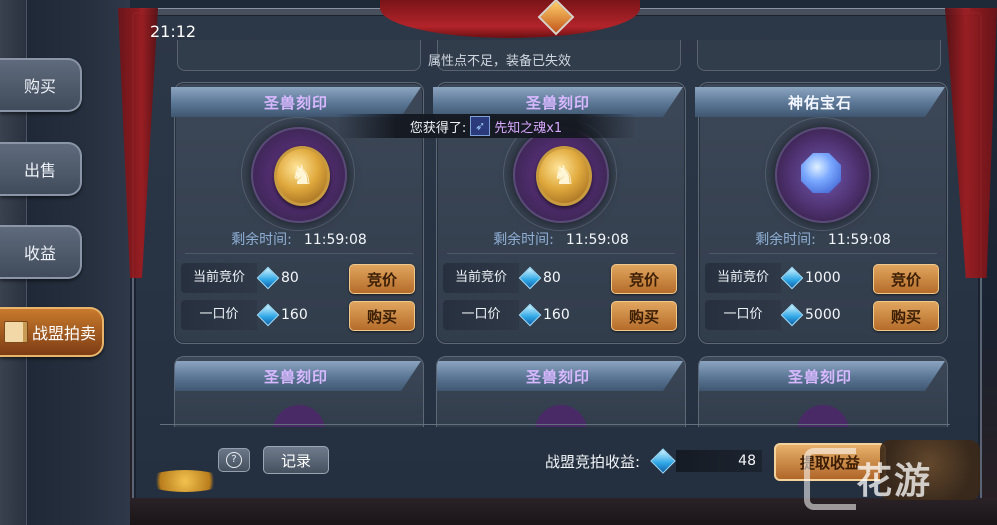 The image size is (997, 525). I want to click on tab-sell: 出售, so click(41, 169).